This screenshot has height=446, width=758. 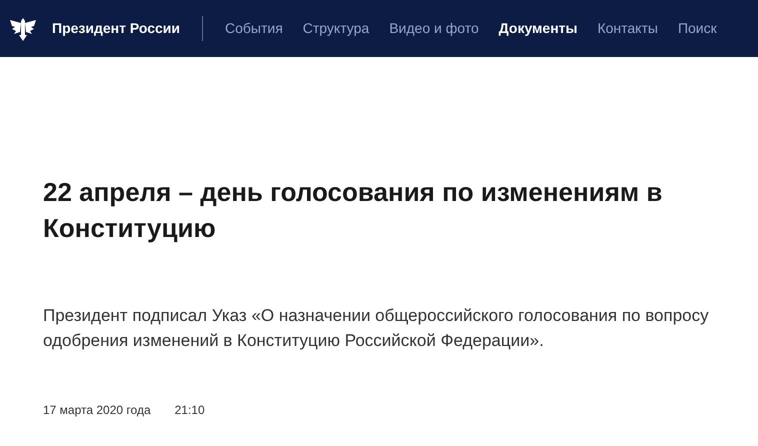 I want to click on article-title: 22 апреля – день голосования по изменениям в Конституцию, so click(x=353, y=210).